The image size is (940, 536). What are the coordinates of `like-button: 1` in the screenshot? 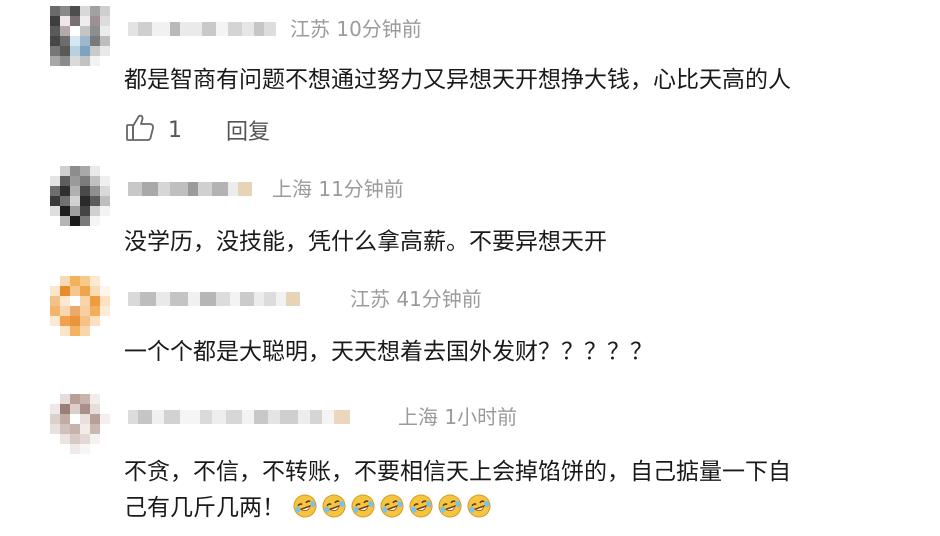 It's located at (153, 130).